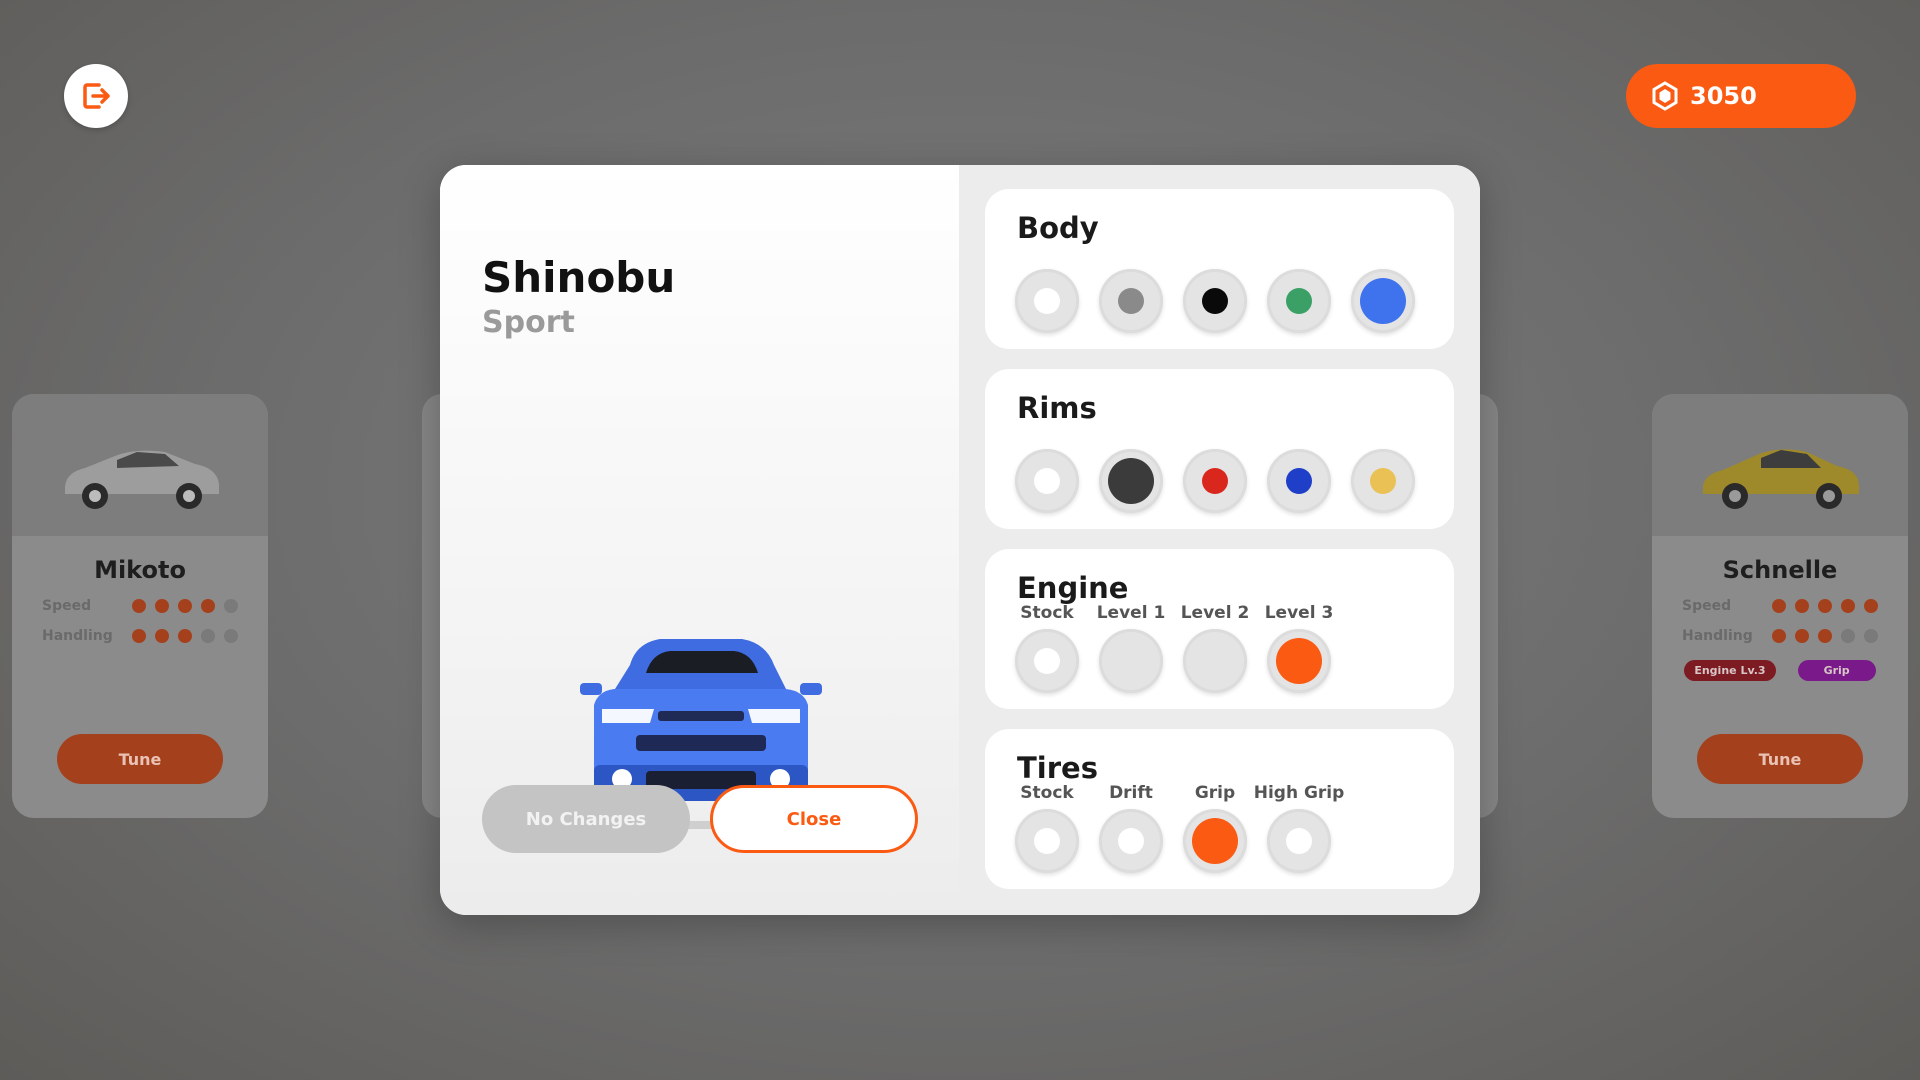  Describe the element at coordinates (1047, 481) in the screenshot. I see `rim-color-white` at that location.